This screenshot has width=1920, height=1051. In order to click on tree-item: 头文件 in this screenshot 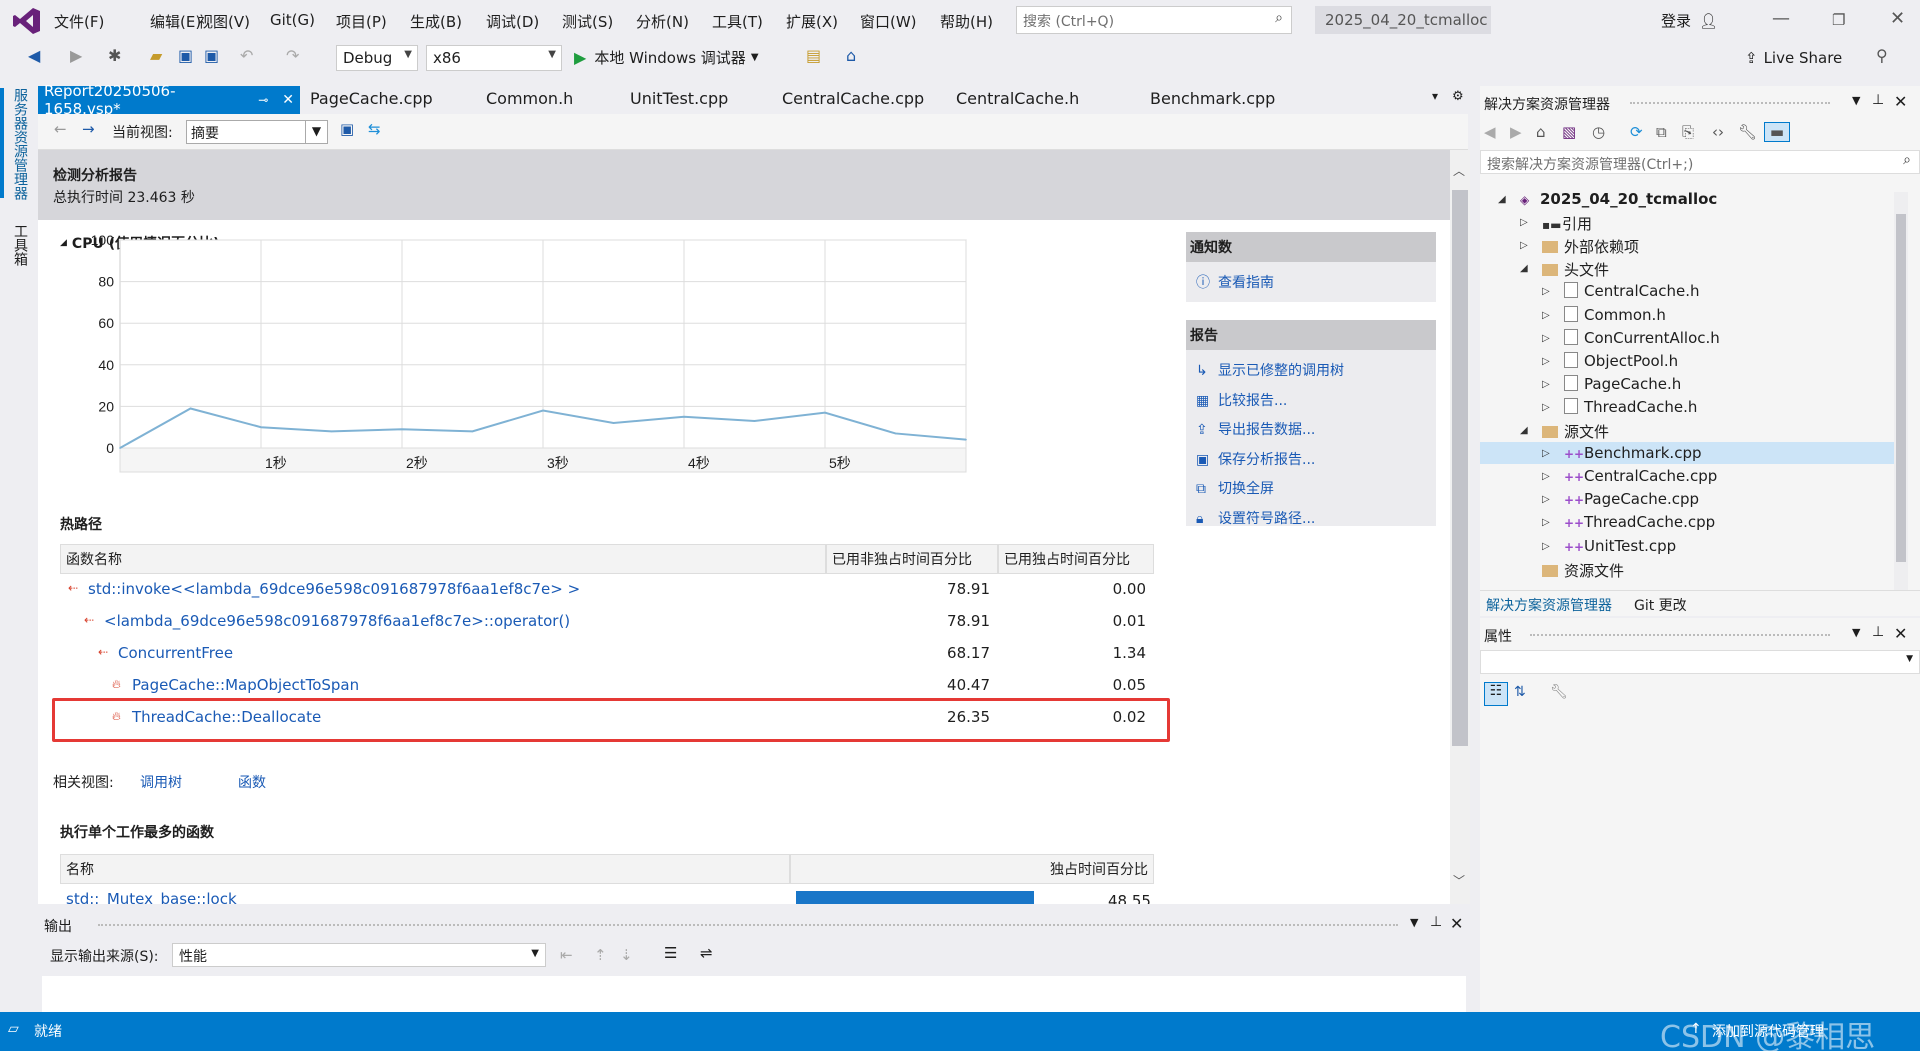, I will do `click(1575, 269)`.